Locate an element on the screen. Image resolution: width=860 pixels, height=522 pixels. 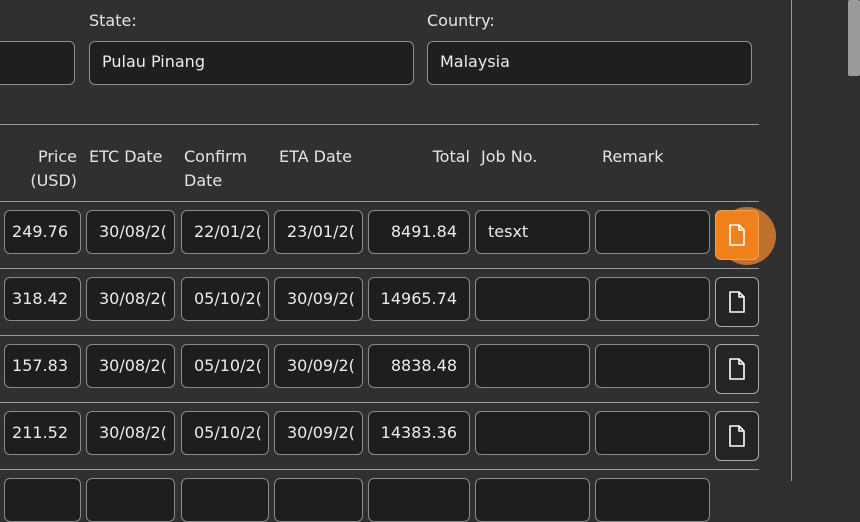
total-cell: 8491.84 is located at coordinates (419, 232).